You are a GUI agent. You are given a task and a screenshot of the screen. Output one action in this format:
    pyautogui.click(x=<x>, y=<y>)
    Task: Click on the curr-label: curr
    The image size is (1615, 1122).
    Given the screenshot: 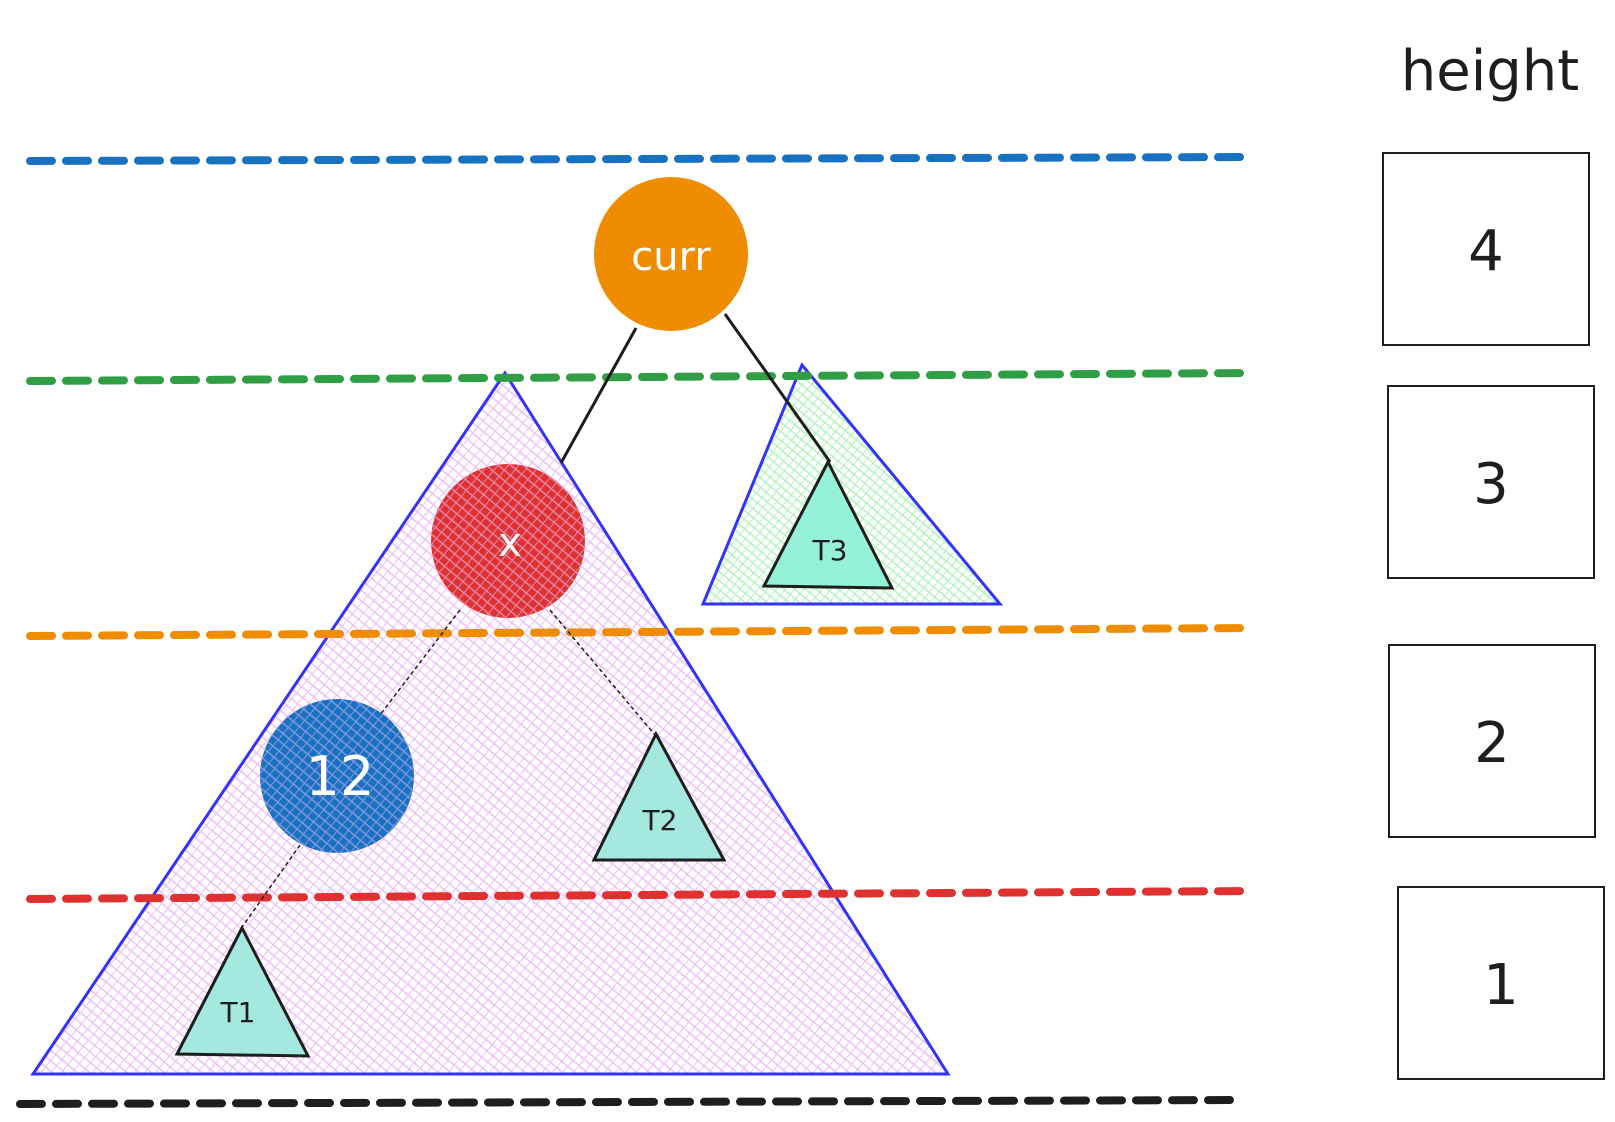 What is the action you would take?
    pyautogui.click(x=671, y=257)
    